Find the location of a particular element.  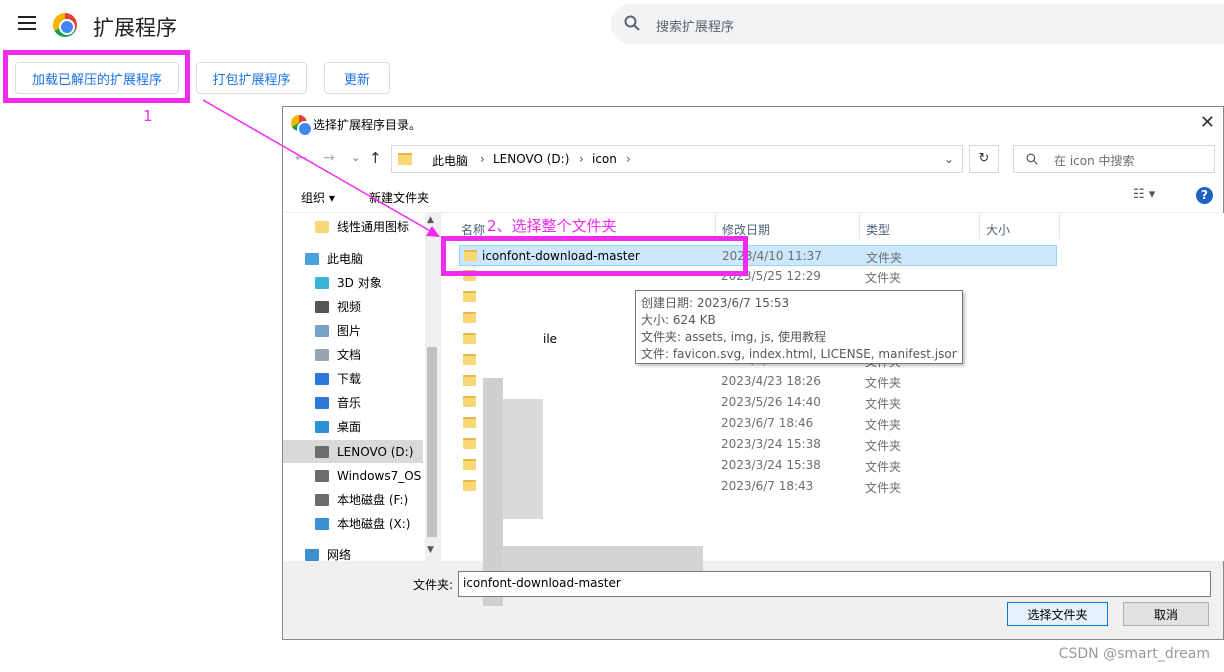

new-folder-button: 新建文件夹 is located at coordinates (399, 197).